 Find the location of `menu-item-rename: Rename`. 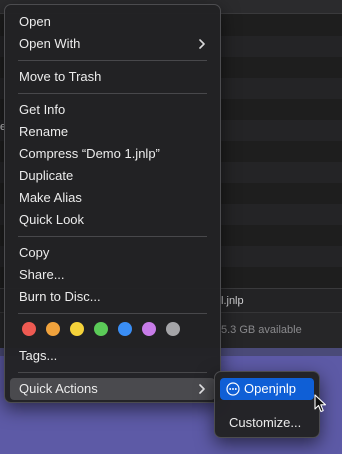

menu-item-rename: Rename is located at coordinates (112, 132).